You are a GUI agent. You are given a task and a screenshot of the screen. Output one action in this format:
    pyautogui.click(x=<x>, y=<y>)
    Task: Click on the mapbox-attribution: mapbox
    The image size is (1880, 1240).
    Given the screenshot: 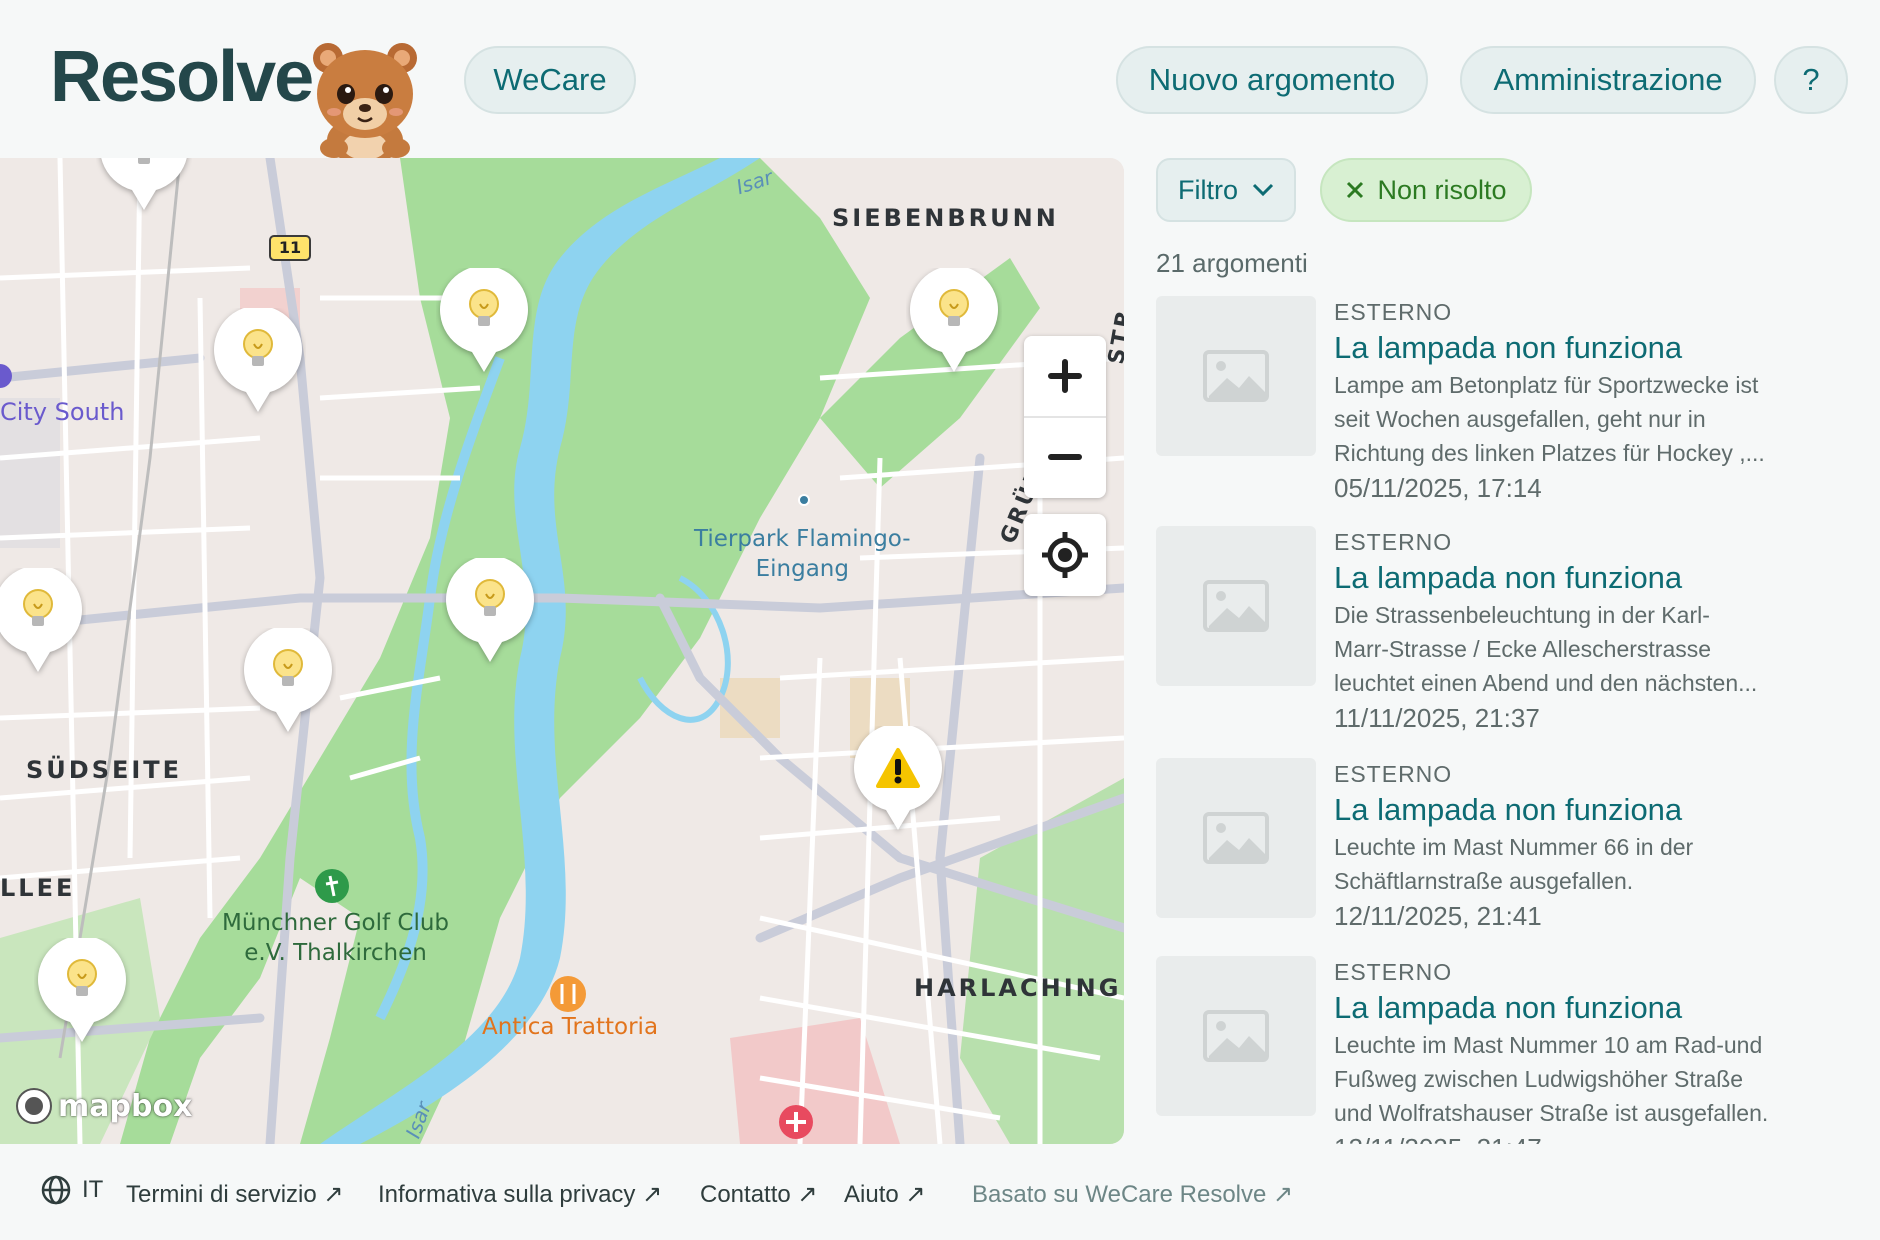 What is the action you would take?
    pyautogui.click(x=103, y=1106)
    